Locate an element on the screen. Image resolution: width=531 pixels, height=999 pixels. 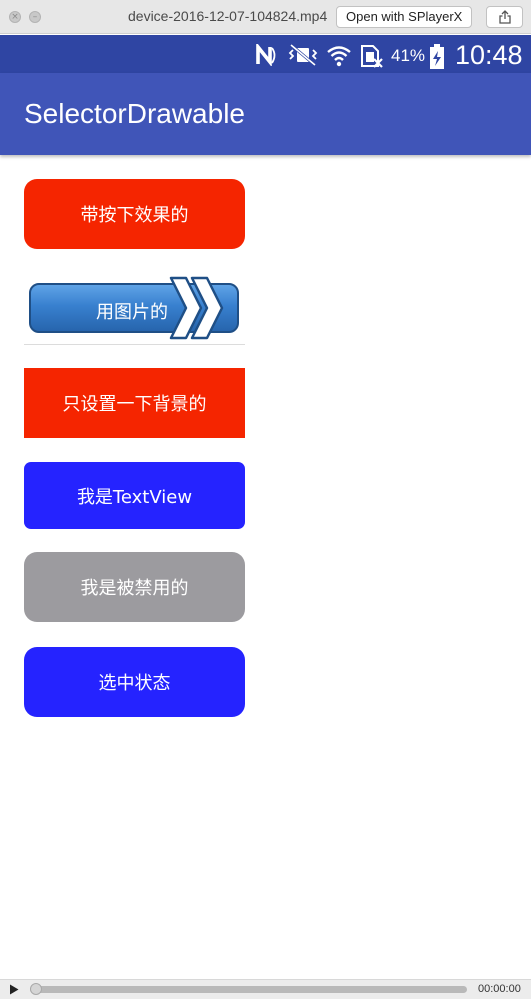
battery-percentage: 41% is located at coordinates (408, 55).